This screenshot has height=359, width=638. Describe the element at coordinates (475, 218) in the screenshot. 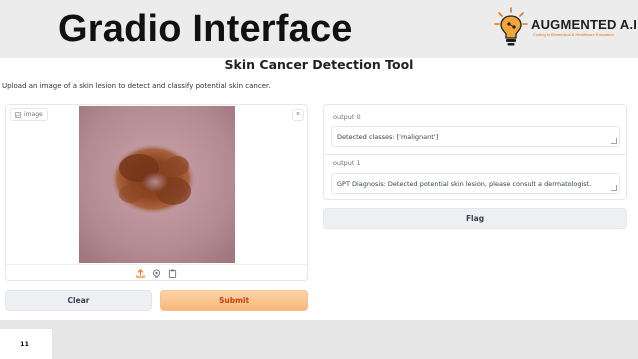

I see `flag-button: Flag` at that location.